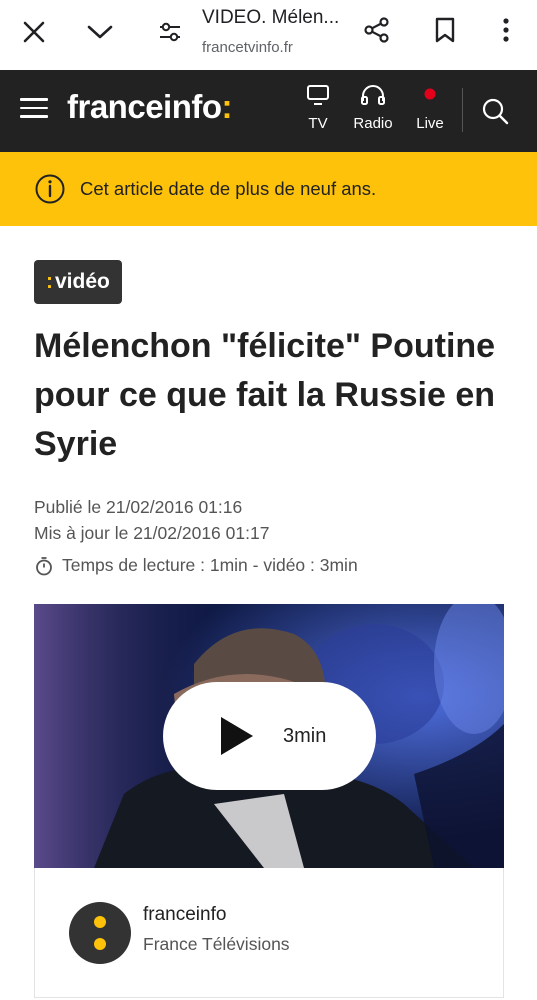 Image resolution: width=537 pixels, height=1000 pixels. I want to click on close-button, so click(34, 32).